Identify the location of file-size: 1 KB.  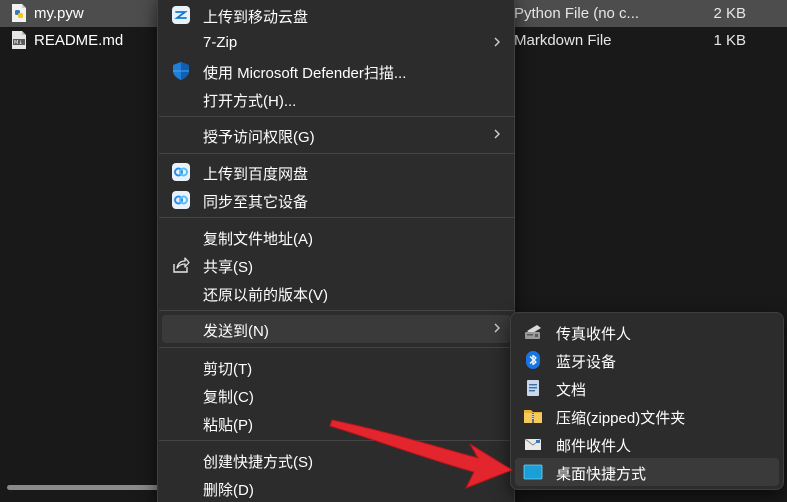
(729, 40).